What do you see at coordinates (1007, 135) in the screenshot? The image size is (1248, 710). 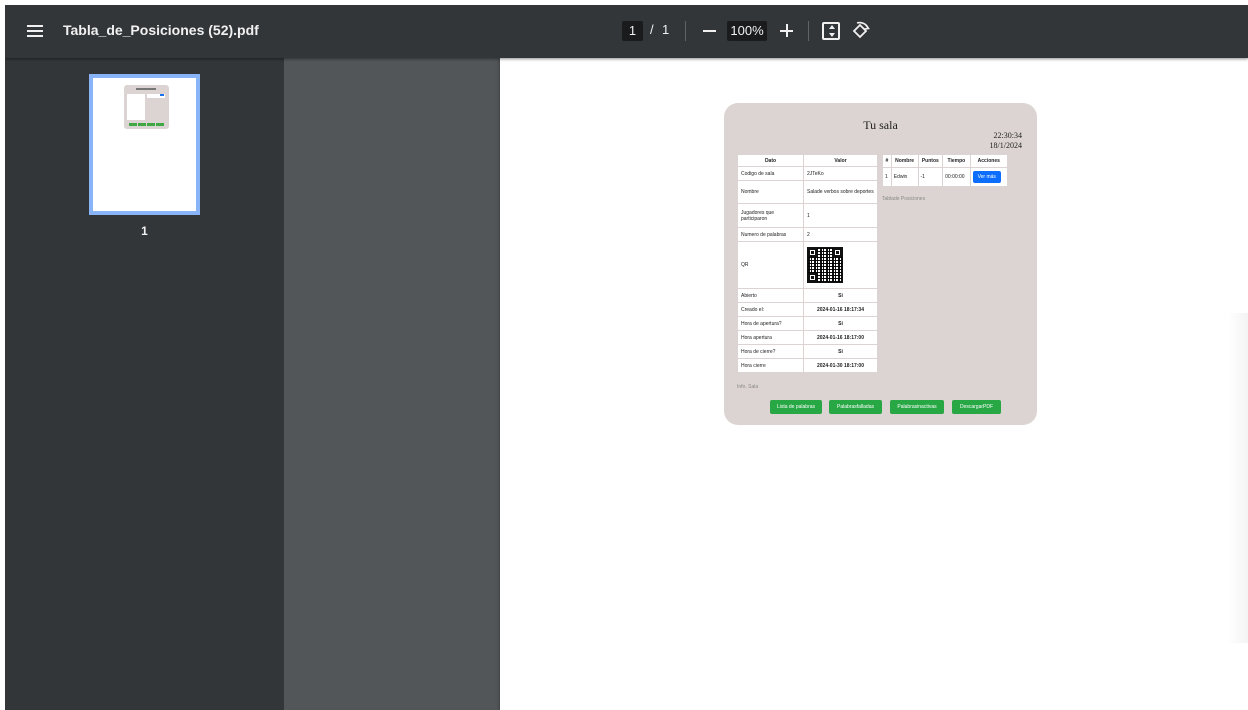 I see `room-time: 22:30:34` at bounding box center [1007, 135].